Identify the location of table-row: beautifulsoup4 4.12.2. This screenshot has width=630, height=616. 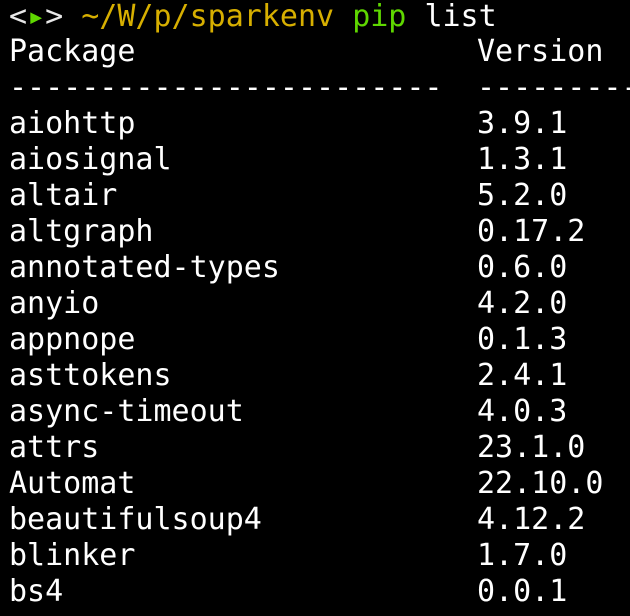
(319, 520).